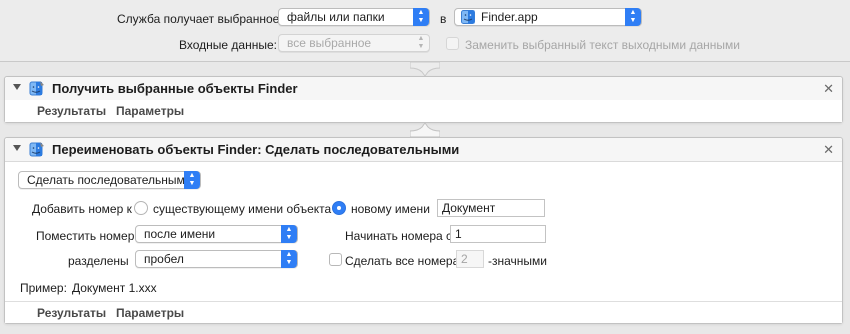 The width and height of the screenshot is (850, 334). Describe the element at coordinates (200, 19) in the screenshot. I see `service-receives-label: Служба получает выбранное:` at that location.